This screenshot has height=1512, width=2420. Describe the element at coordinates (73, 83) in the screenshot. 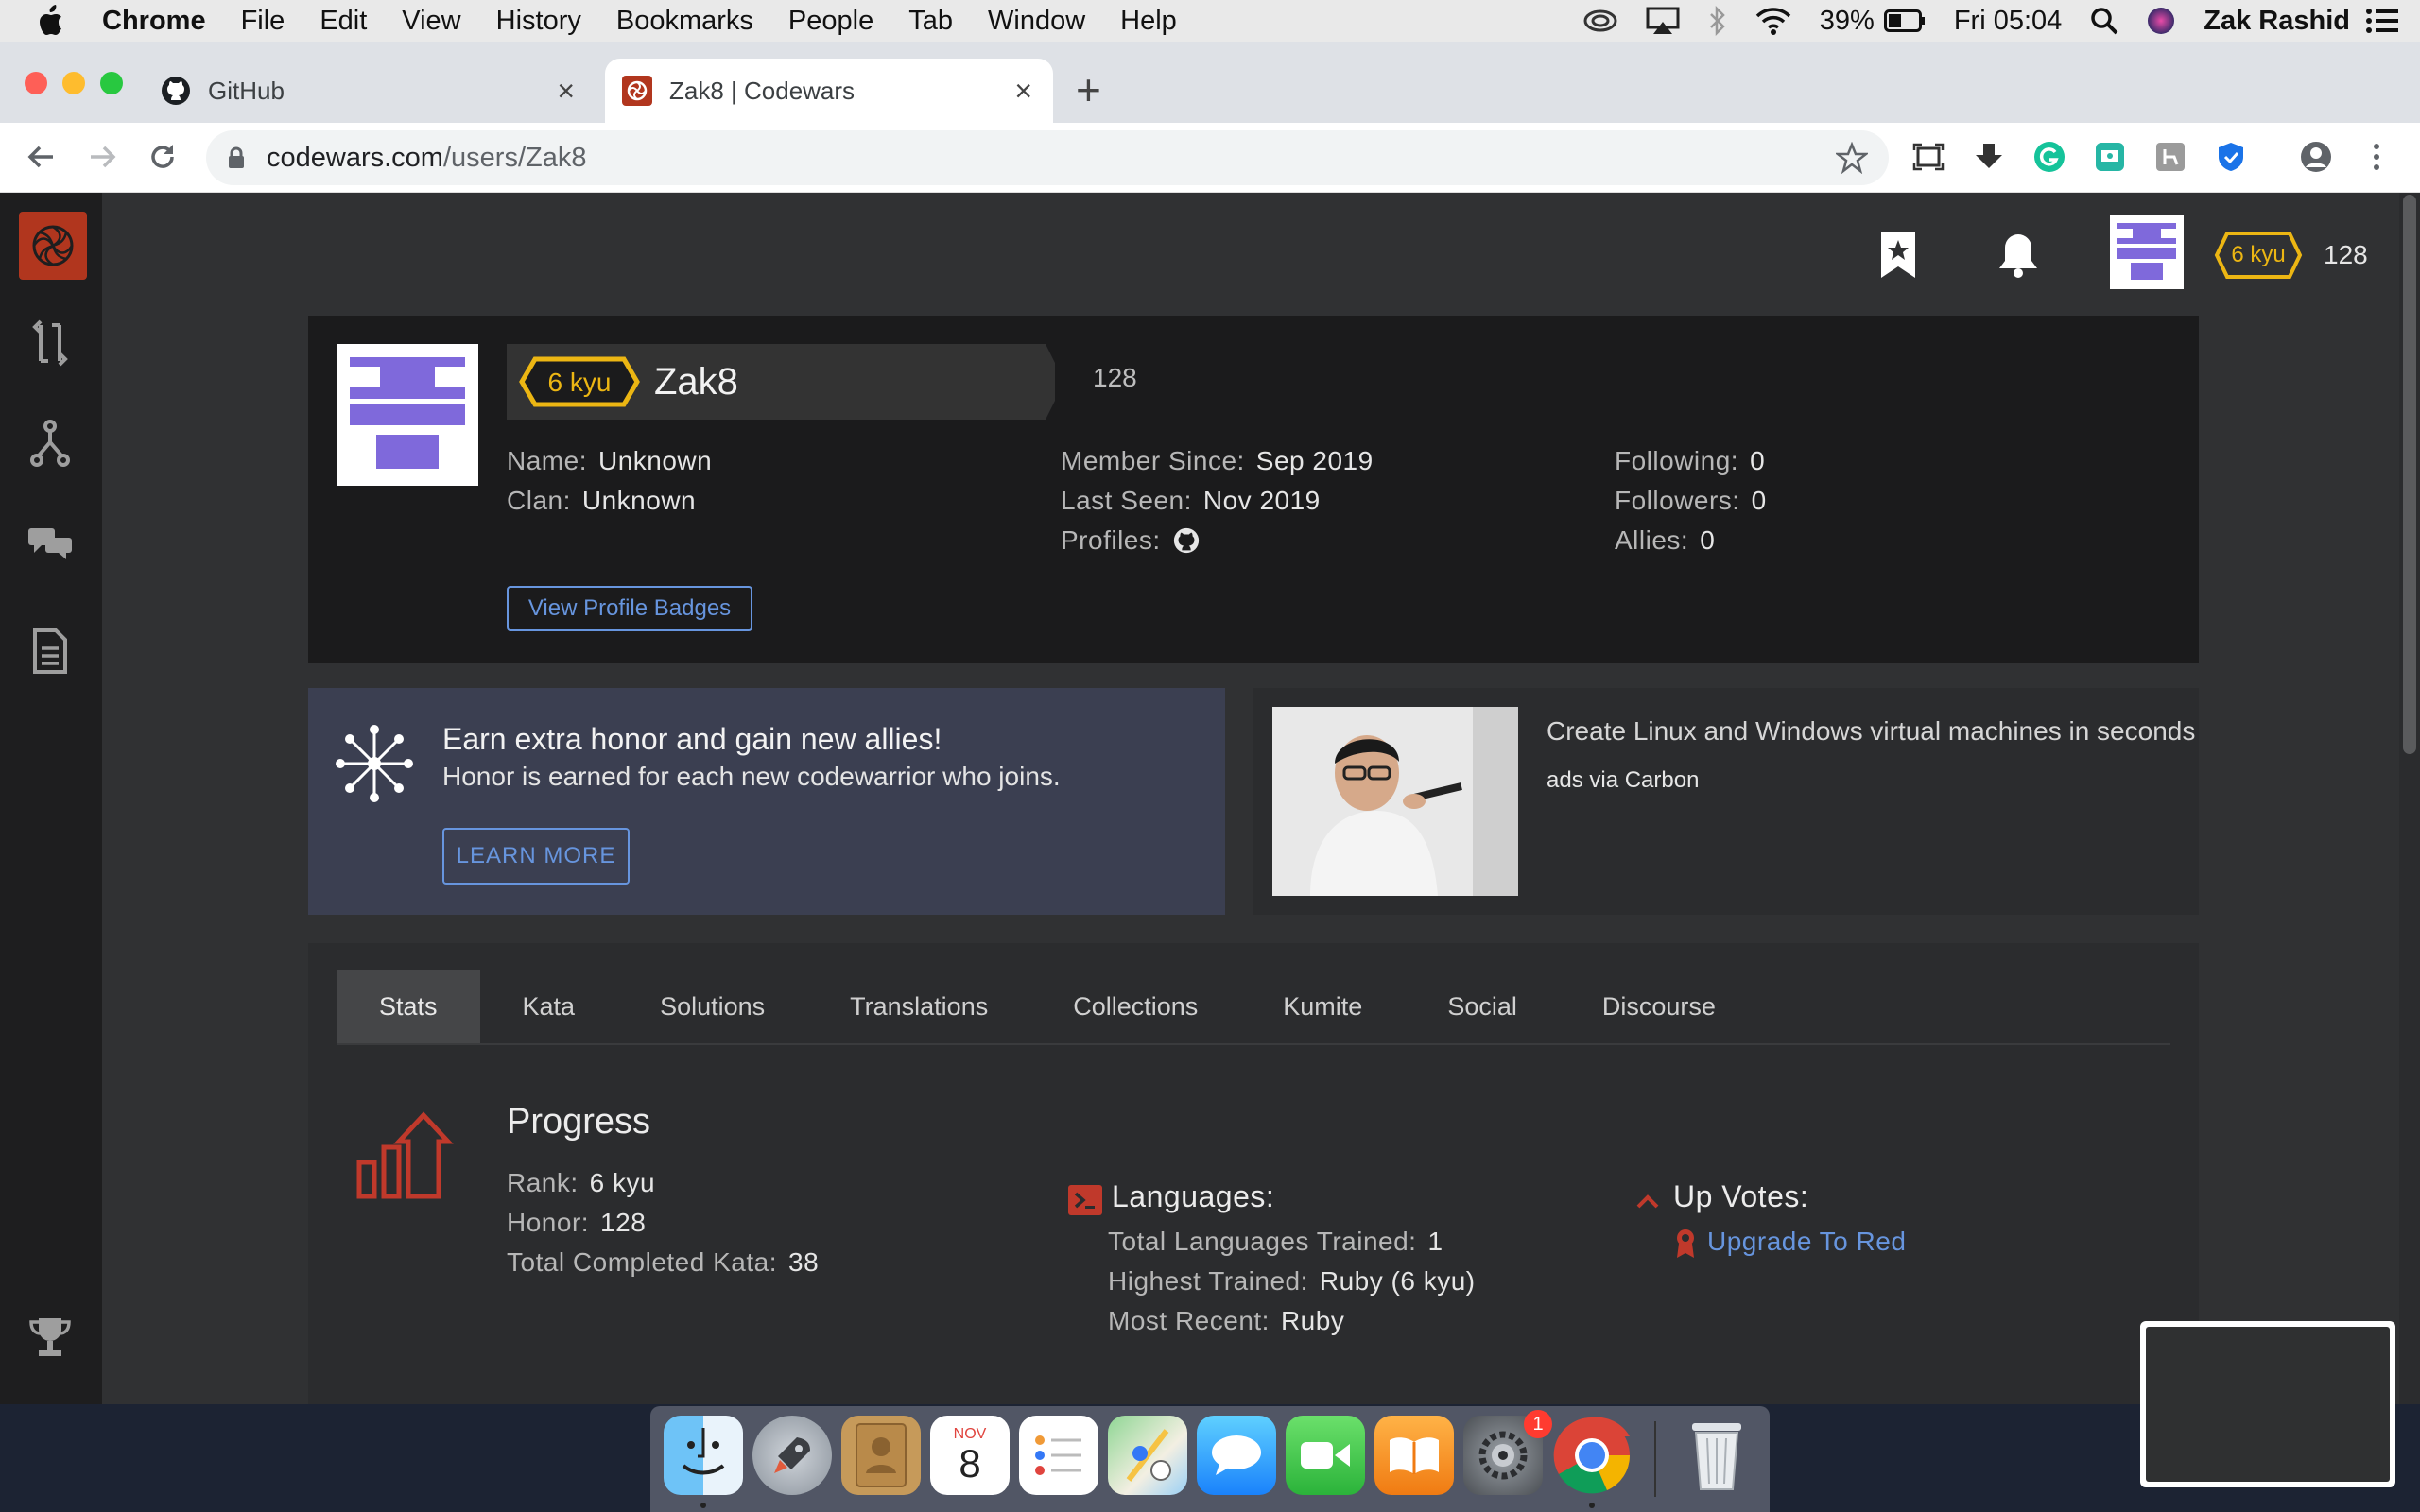

I see `window-minimize-button` at that location.